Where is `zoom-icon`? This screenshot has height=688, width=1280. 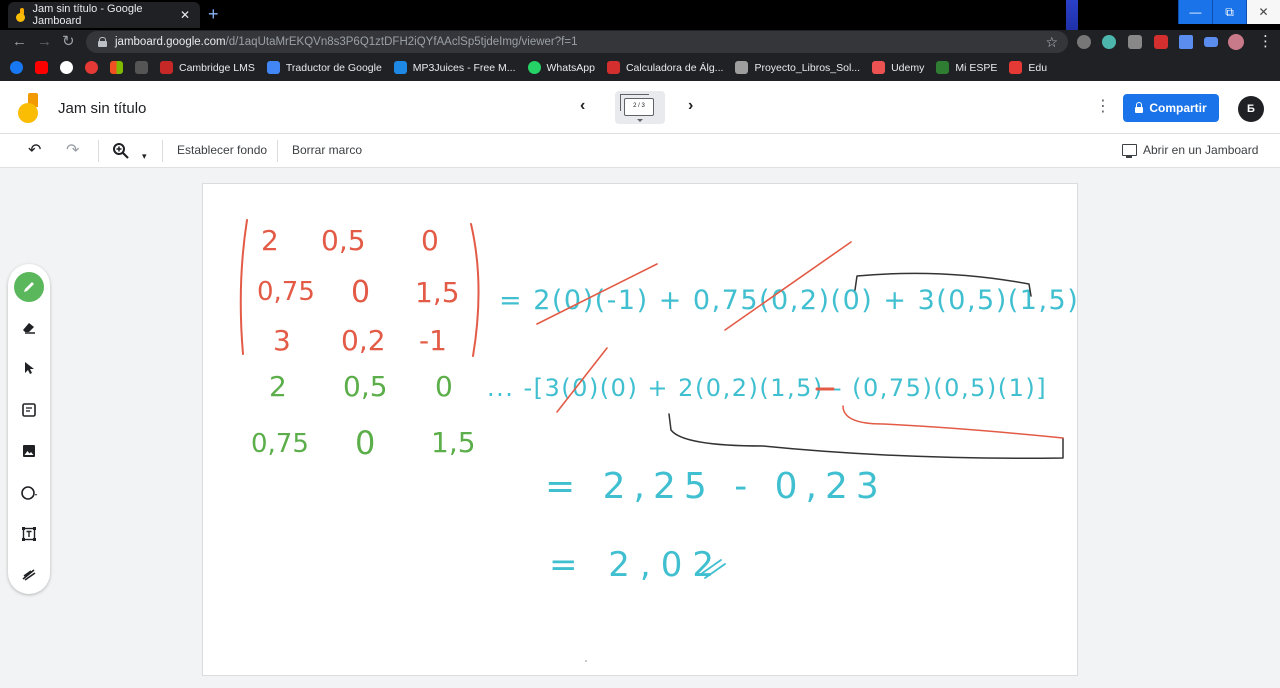
zoom-icon is located at coordinates (121, 153).